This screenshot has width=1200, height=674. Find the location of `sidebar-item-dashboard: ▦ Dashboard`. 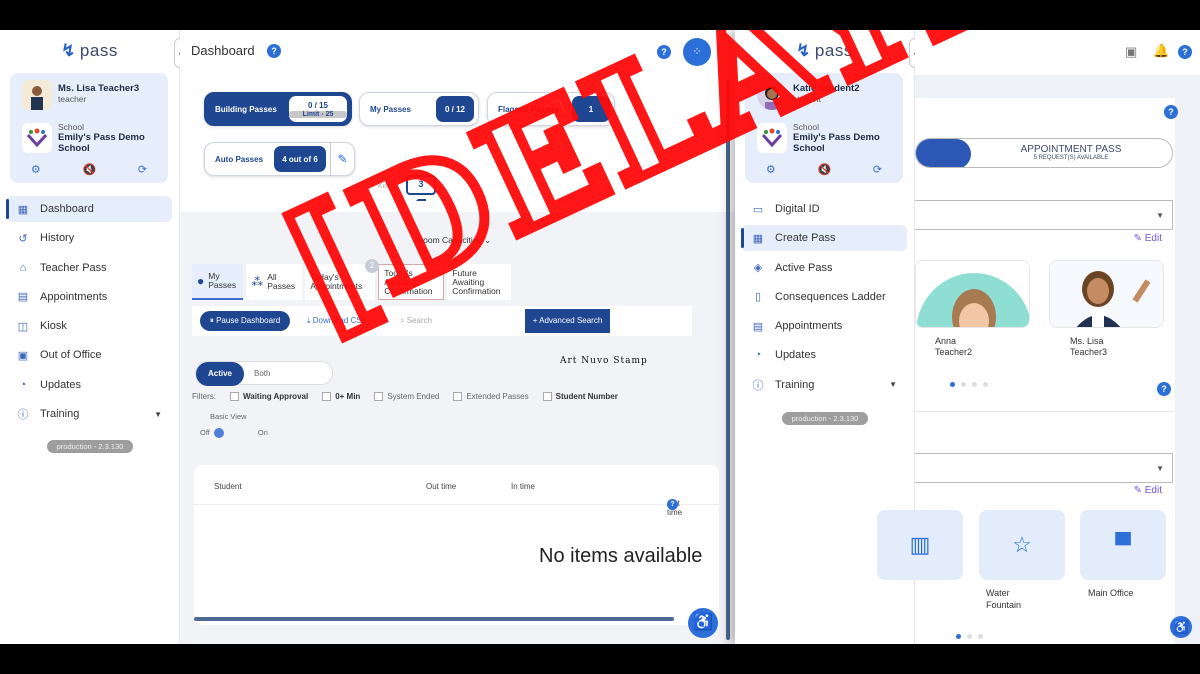

sidebar-item-dashboard: ▦ Dashboard is located at coordinates (89, 209).